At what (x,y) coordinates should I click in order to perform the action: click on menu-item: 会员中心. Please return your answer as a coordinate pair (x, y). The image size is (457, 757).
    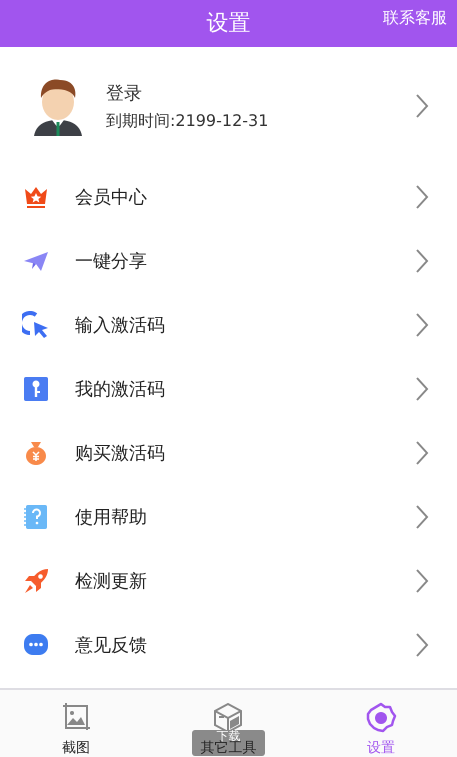
    Looking at the image, I should click on (228, 197).